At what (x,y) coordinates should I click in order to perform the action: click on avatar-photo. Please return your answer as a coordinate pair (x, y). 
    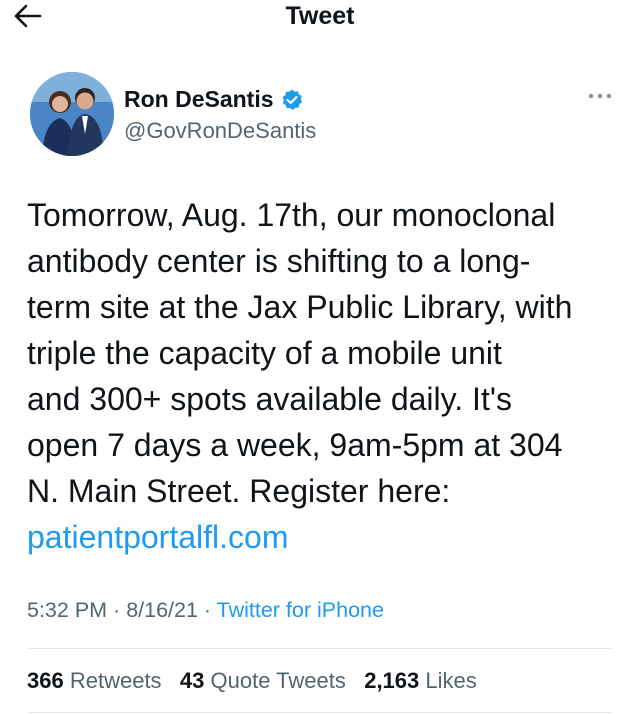
    Looking at the image, I should click on (72, 114).